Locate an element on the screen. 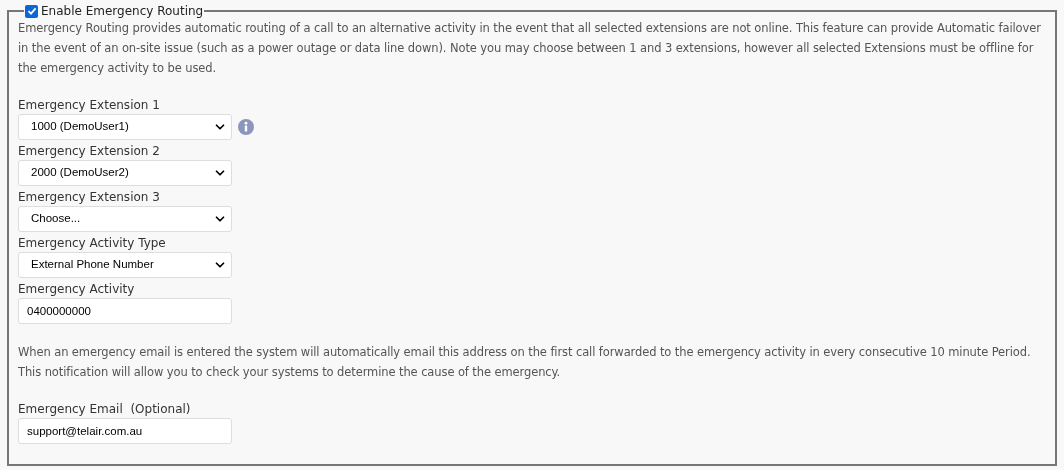 Image resolution: width=1064 pixels, height=470 pixels. dropdown: 1000 (DemoUser1) is located at coordinates (125, 127).